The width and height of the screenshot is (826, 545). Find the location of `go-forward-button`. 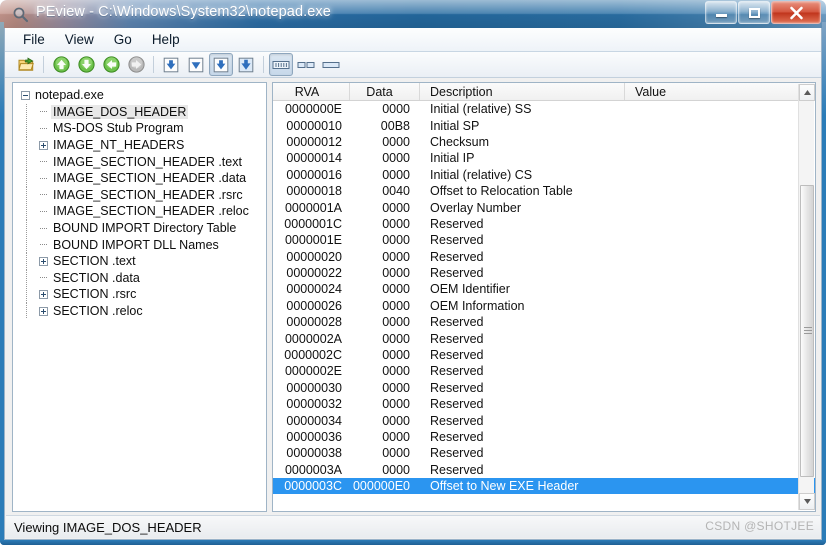

go-forward-button is located at coordinates (136, 64).